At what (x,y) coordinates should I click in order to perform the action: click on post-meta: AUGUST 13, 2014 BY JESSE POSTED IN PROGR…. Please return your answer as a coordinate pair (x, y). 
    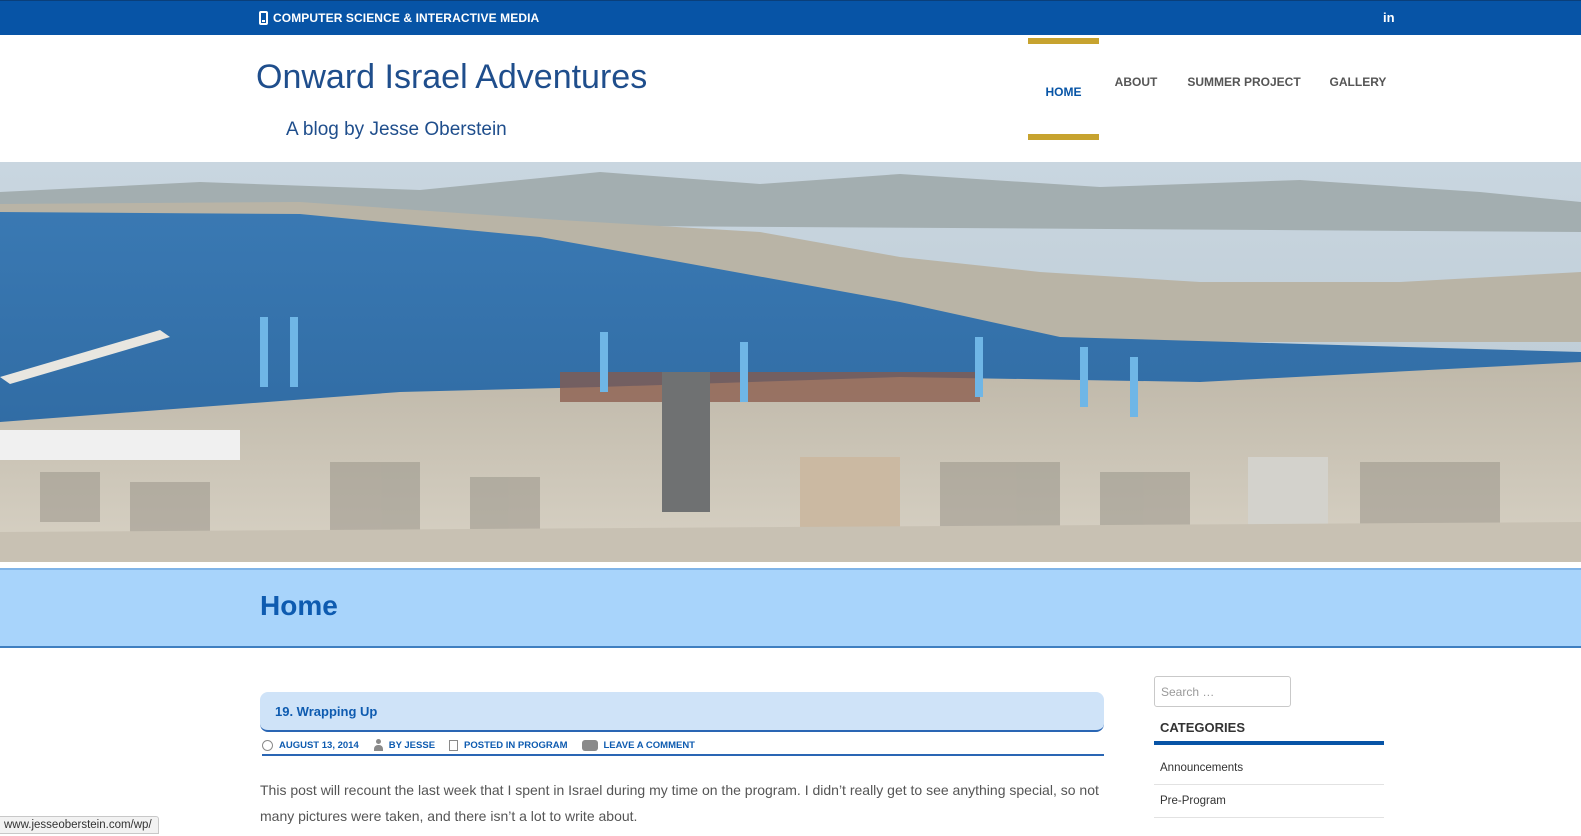
    Looking at the image, I should click on (683, 746).